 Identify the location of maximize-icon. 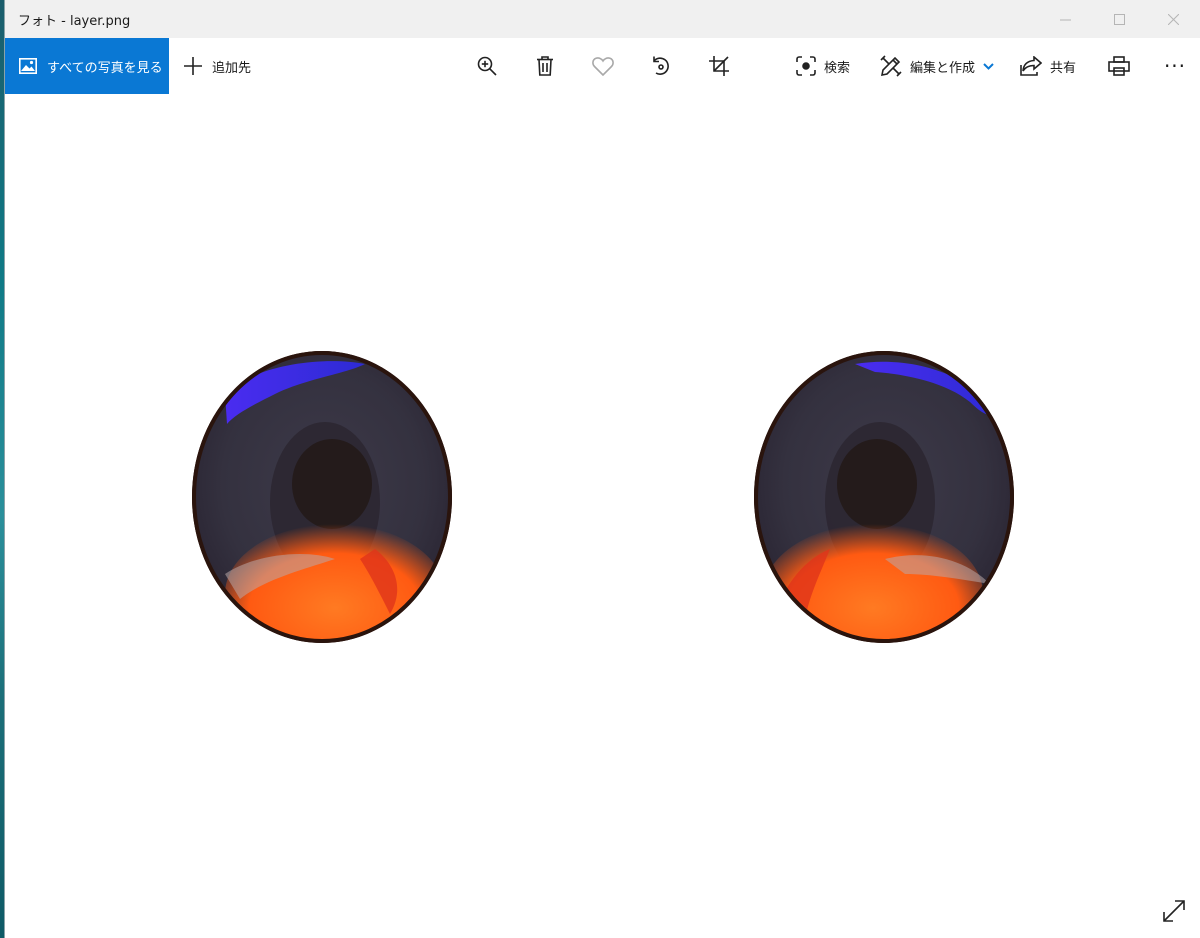
(1119, 19).